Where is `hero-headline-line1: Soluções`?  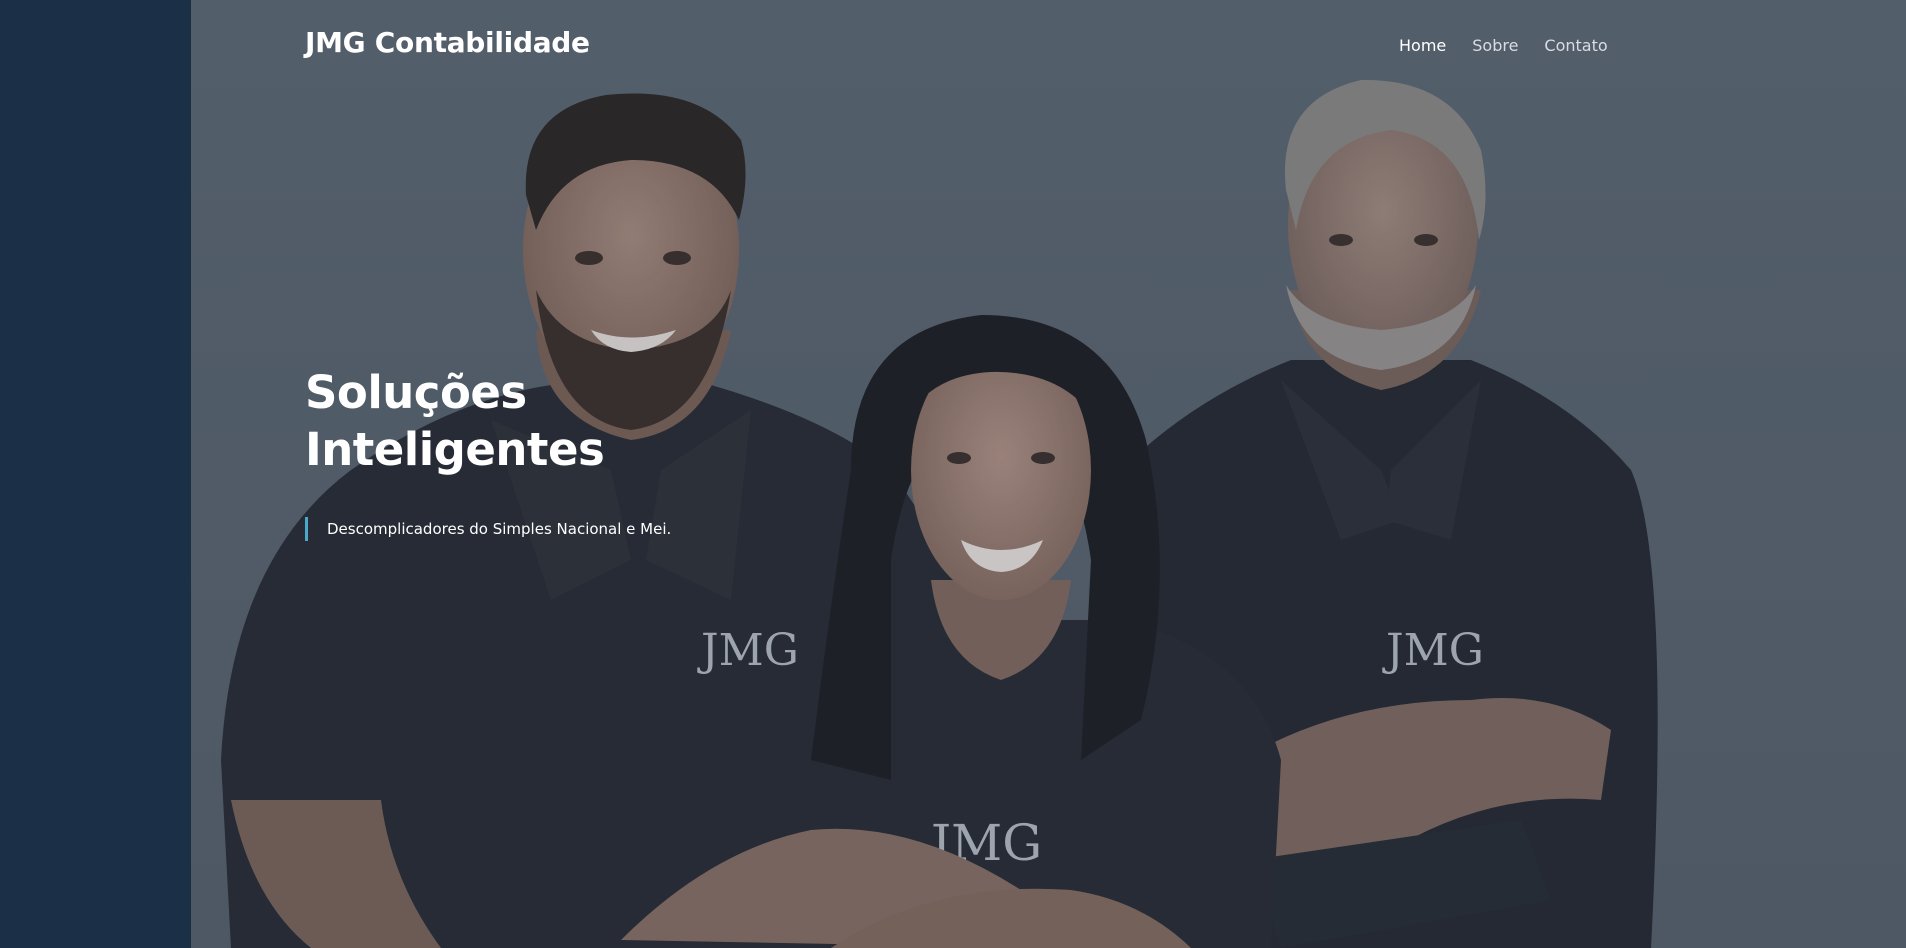
hero-headline-line1: Soluções is located at coordinates (416, 392).